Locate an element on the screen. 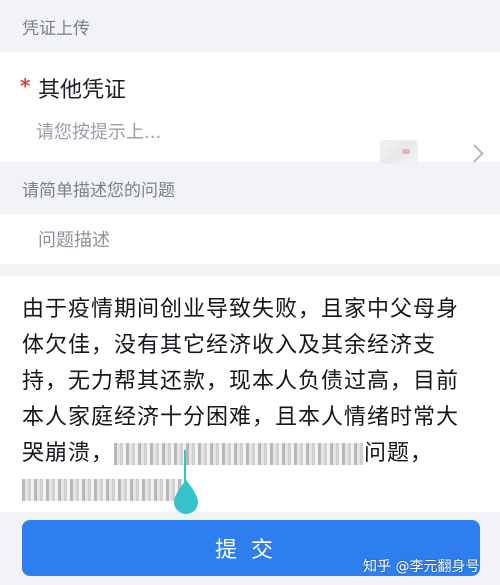 This screenshot has width=500, height=585. chevron-right-icon is located at coordinates (474, 153).